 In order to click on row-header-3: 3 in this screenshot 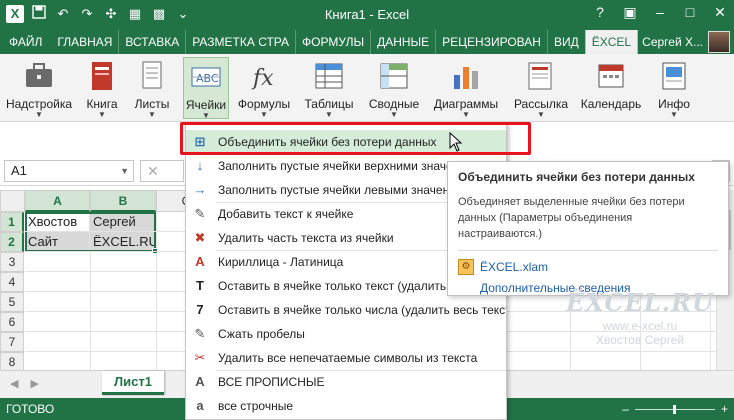, I will do `click(12, 262)`.